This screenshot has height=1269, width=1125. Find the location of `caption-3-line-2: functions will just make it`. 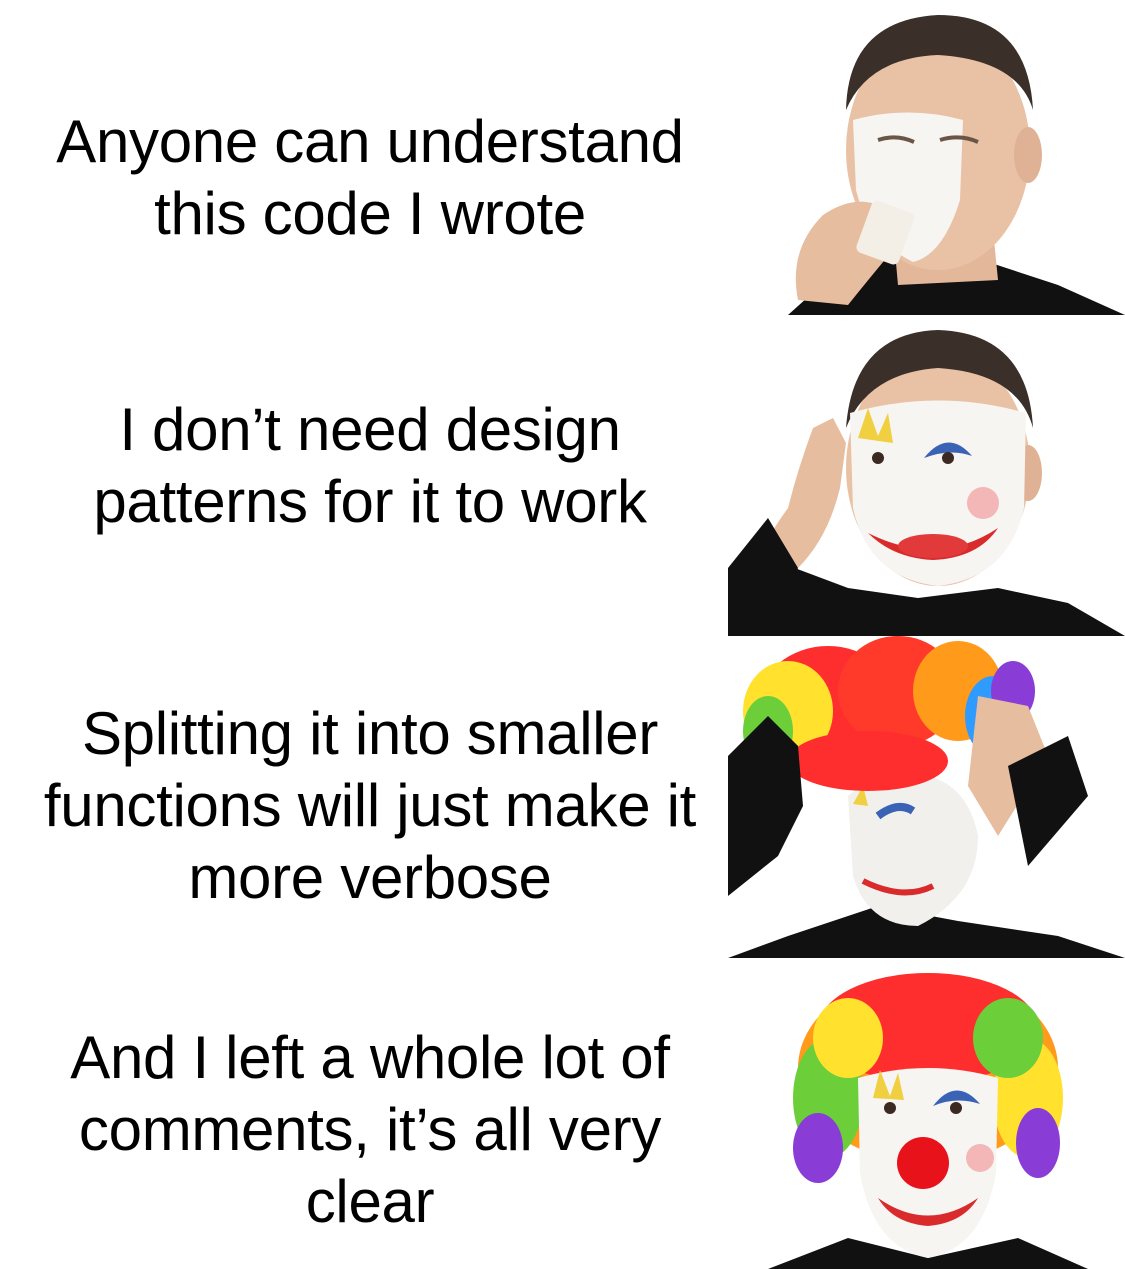

caption-3-line-2: functions will just make it is located at coordinates (370, 805).